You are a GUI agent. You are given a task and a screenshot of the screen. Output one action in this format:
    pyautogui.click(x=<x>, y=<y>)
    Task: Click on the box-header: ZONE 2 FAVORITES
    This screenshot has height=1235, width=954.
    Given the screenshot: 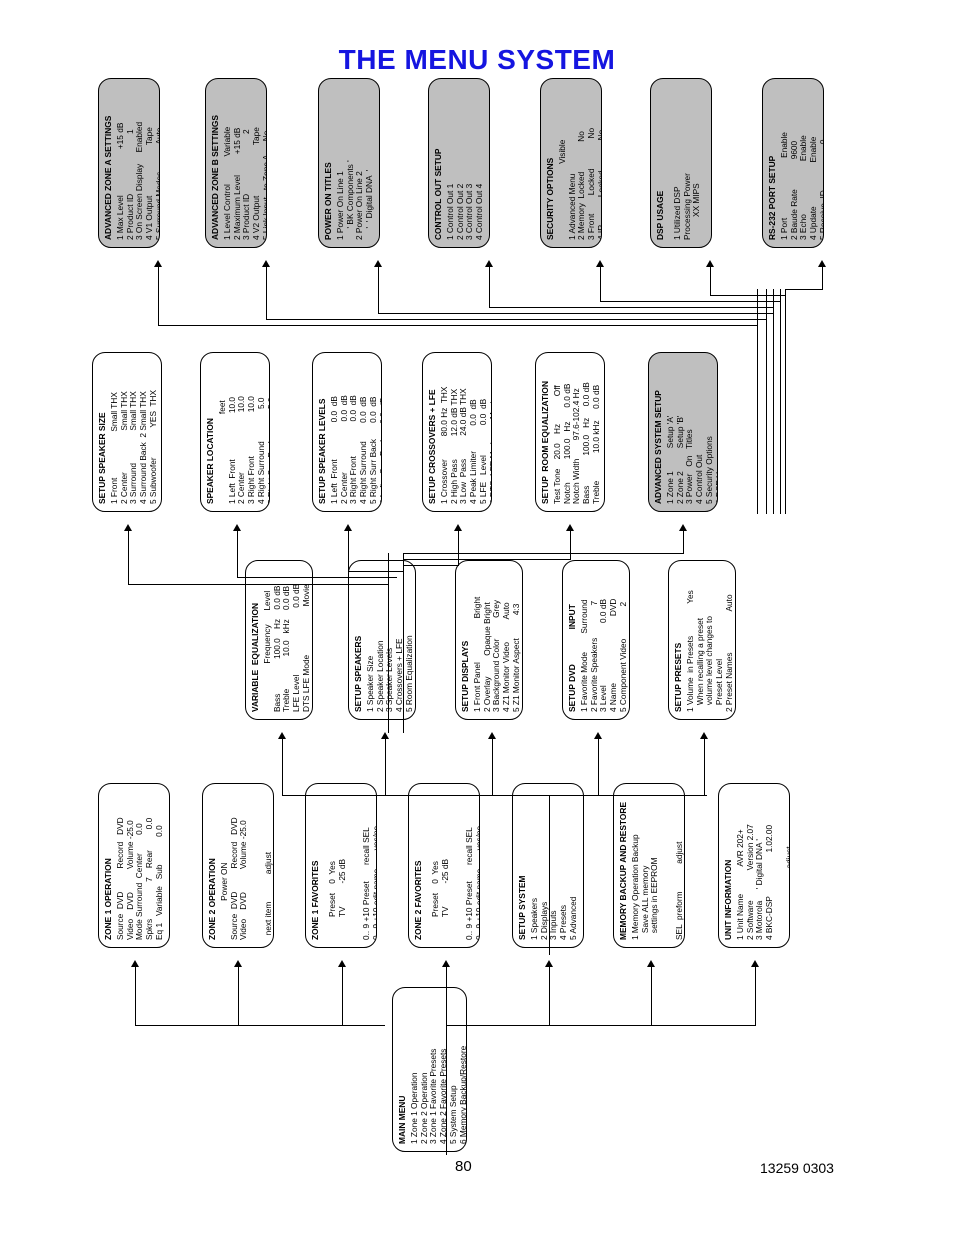 What is the action you would take?
    pyautogui.click(x=418, y=900)
    